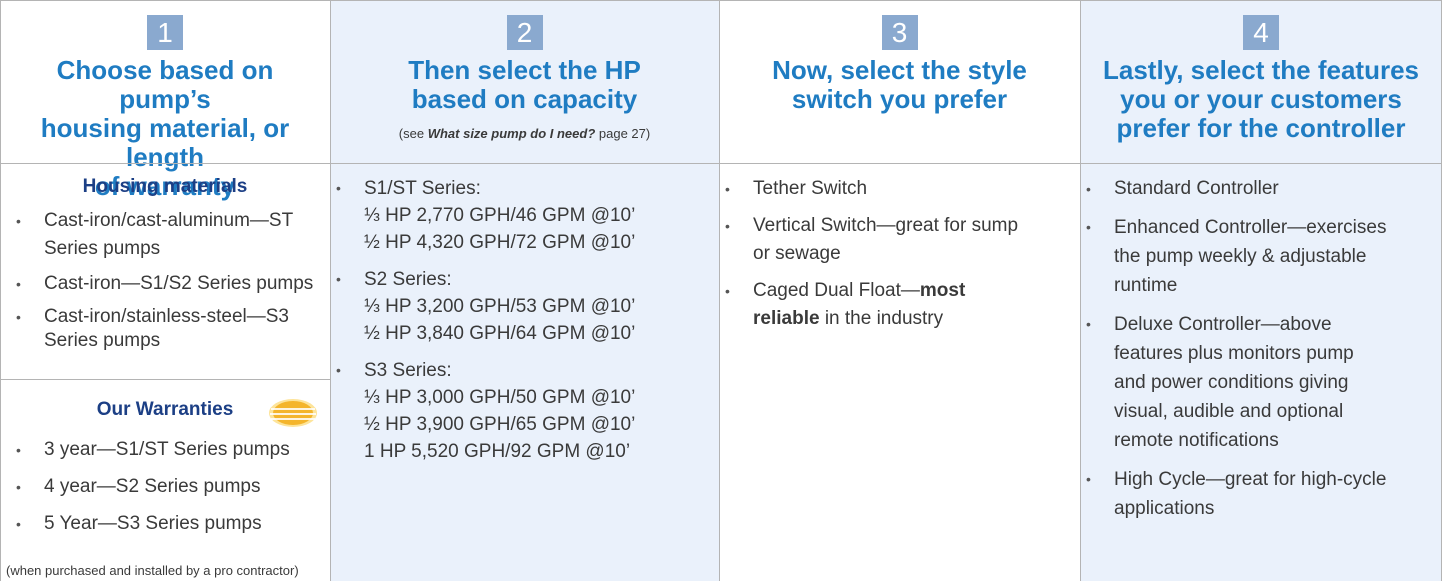  I want to click on step-title-line: switch you prefer, so click(899, 99).